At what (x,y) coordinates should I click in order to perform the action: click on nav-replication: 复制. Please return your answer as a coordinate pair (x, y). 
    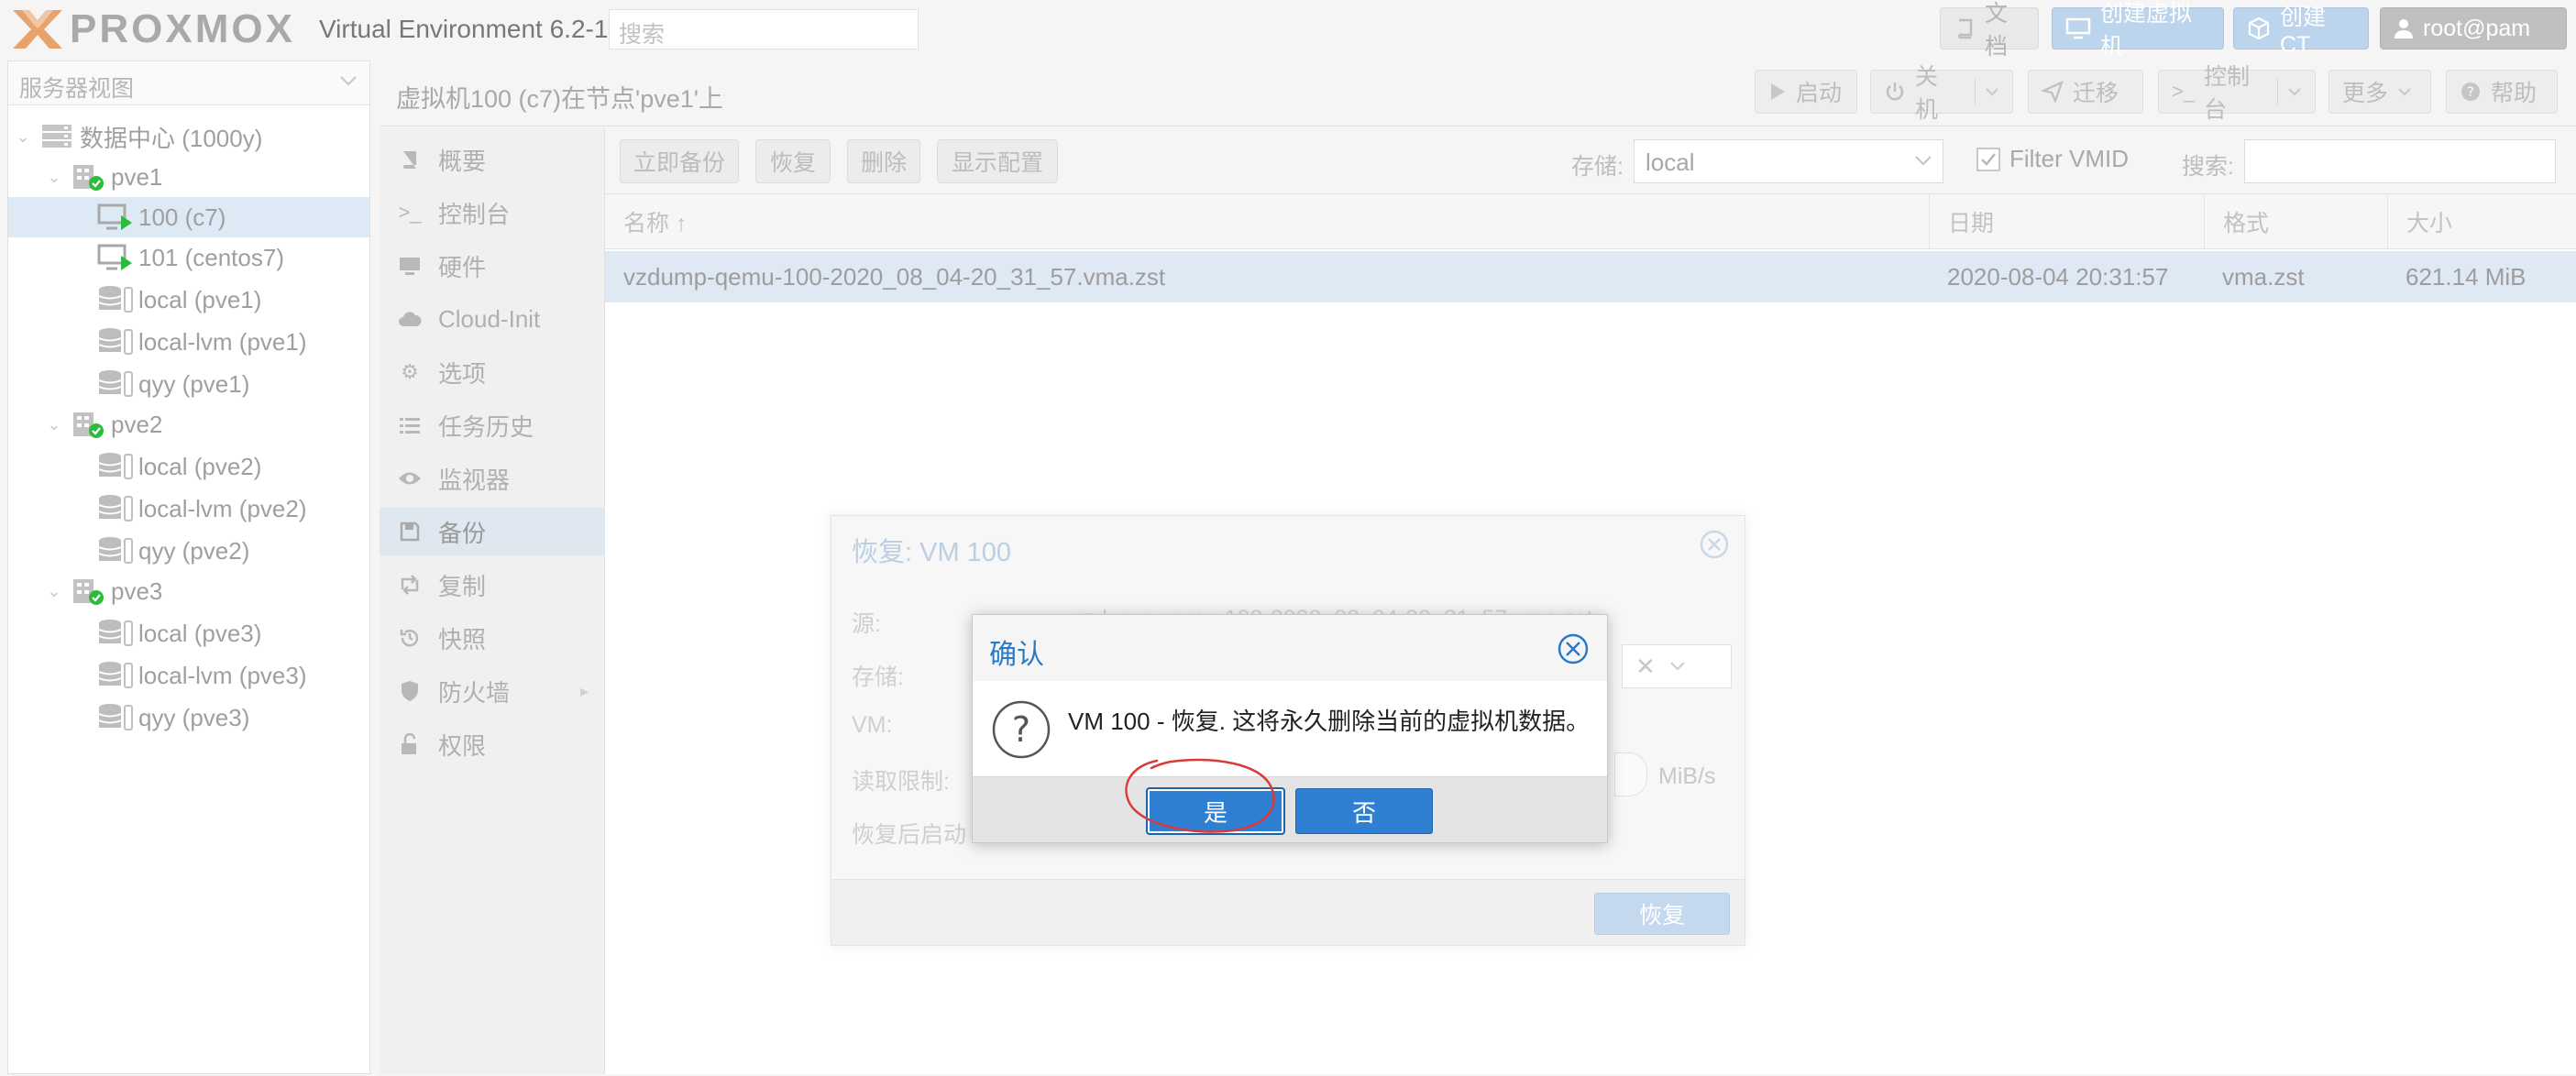
    Looking at the image, I should click on (492, 585).